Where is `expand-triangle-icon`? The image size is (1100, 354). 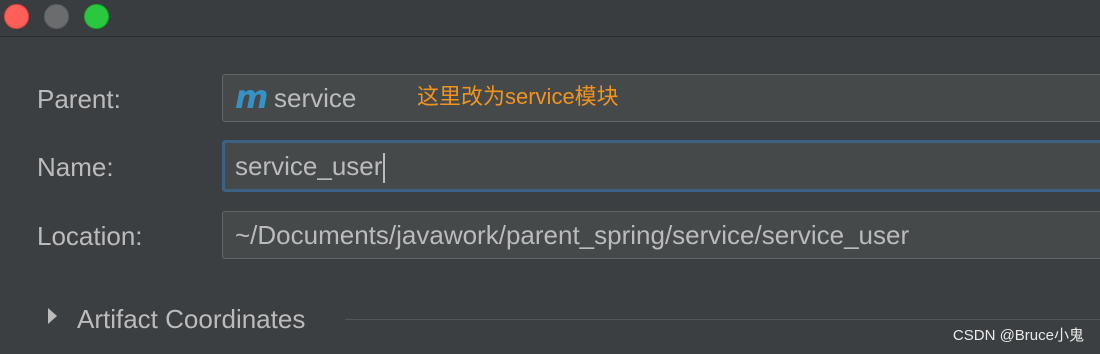 expand-triangle-icon is located at coordinates (52, 316).